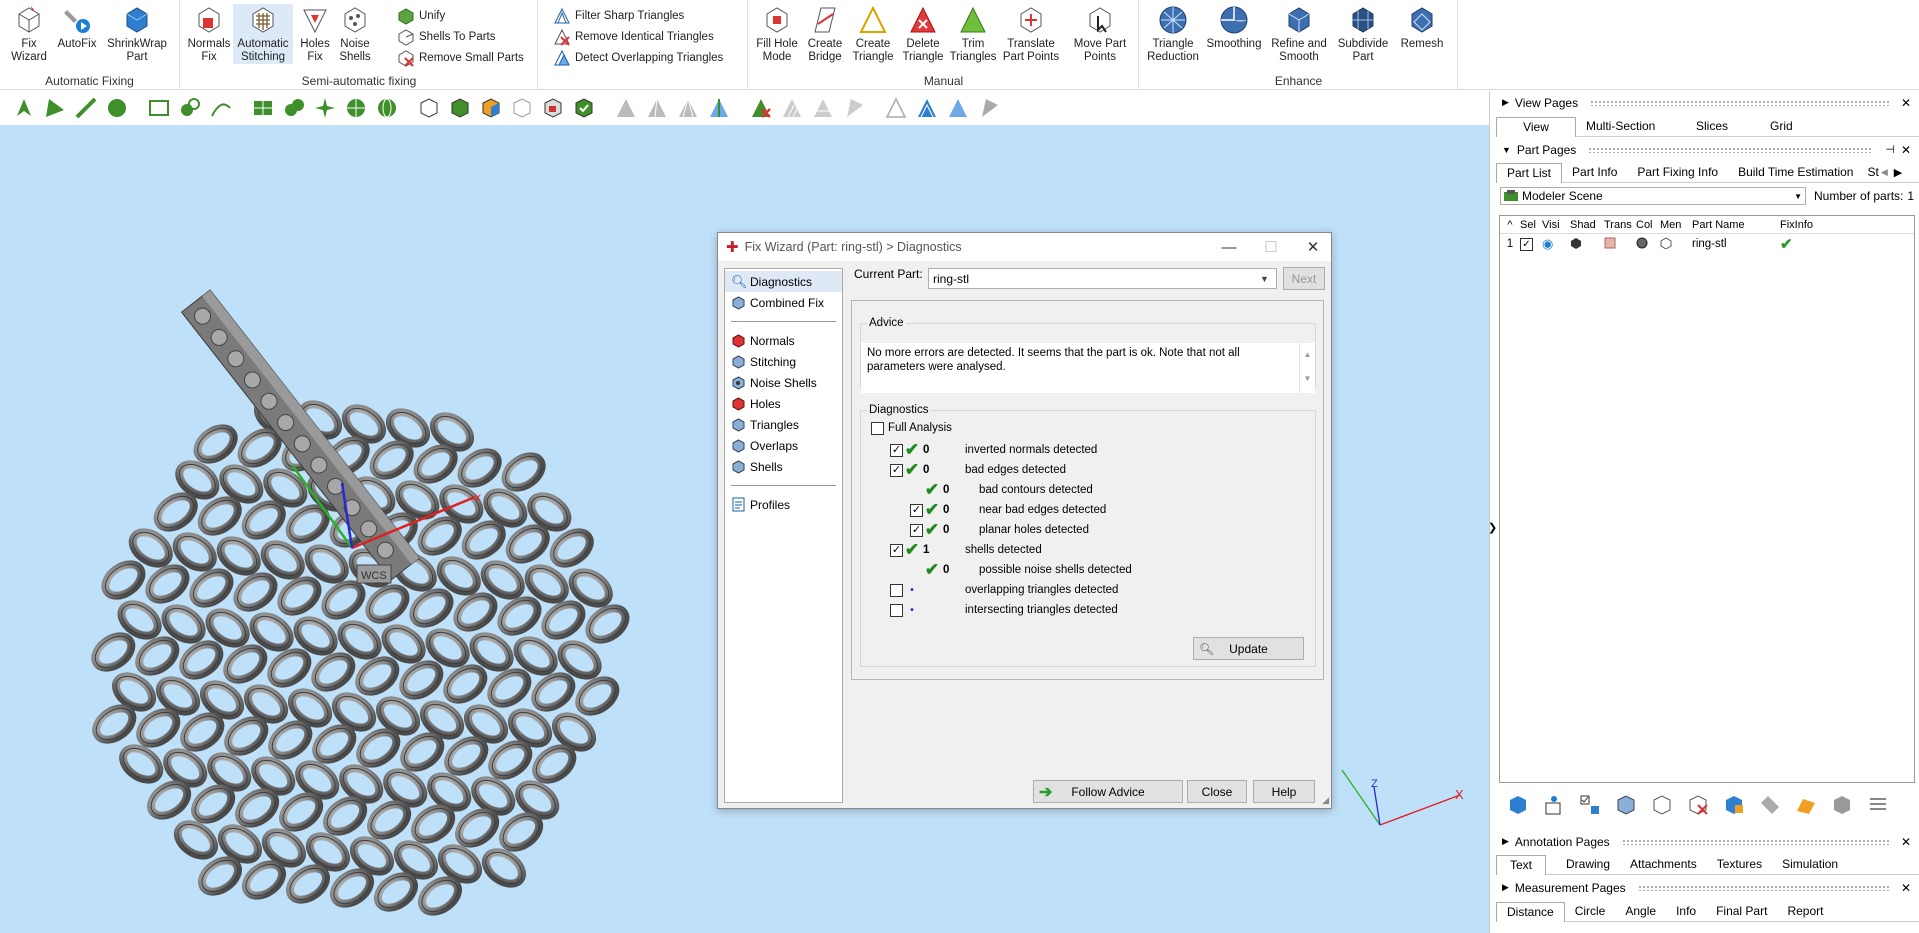 This screenshot has height=933, width=1919. I want to click on view-pages-header: ▶ View Pages ✕, so click(1707, 102).